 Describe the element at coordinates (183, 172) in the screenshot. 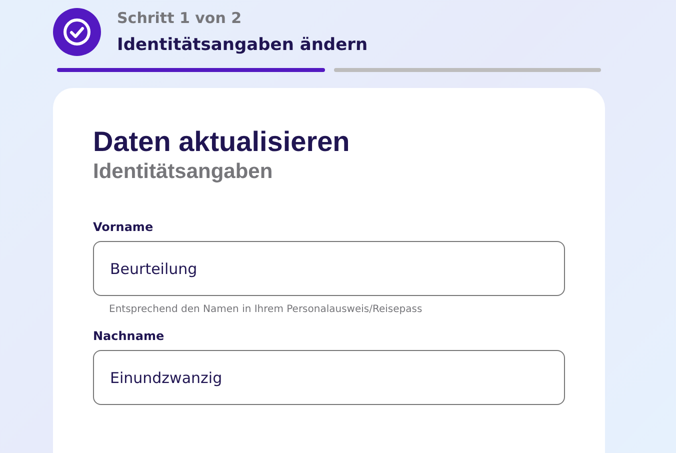

I see `card-subtitle: Identitätsangaben` at that location.